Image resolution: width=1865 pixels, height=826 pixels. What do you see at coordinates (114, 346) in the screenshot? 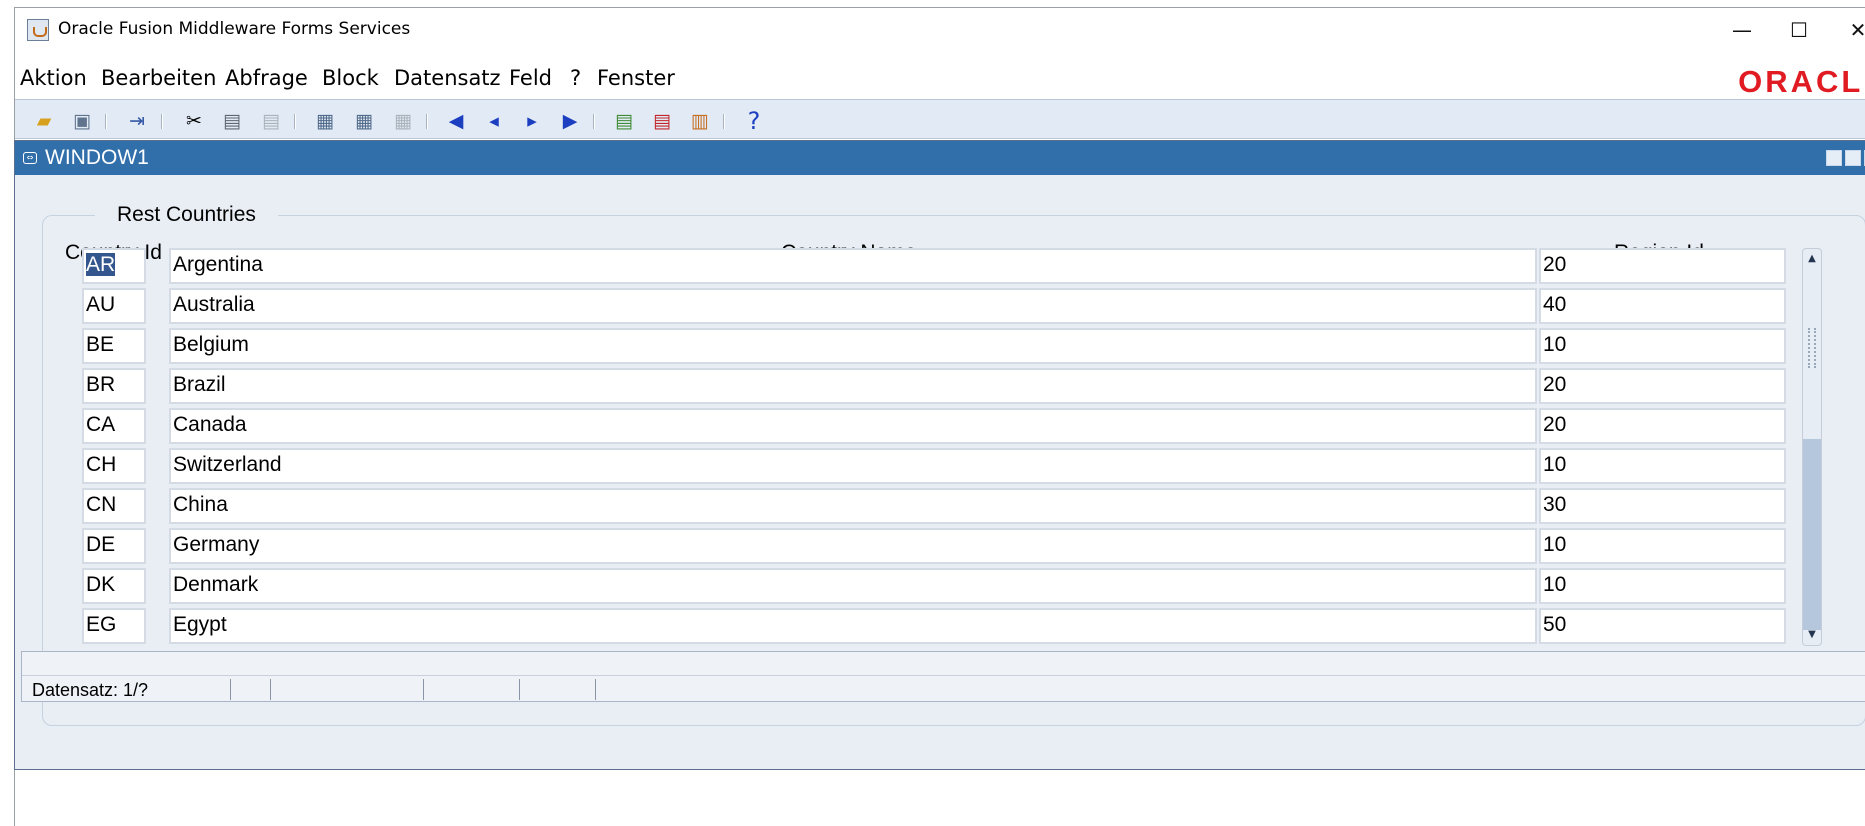
I see `country-id-cell: BE` at bounding box center [114, 346].